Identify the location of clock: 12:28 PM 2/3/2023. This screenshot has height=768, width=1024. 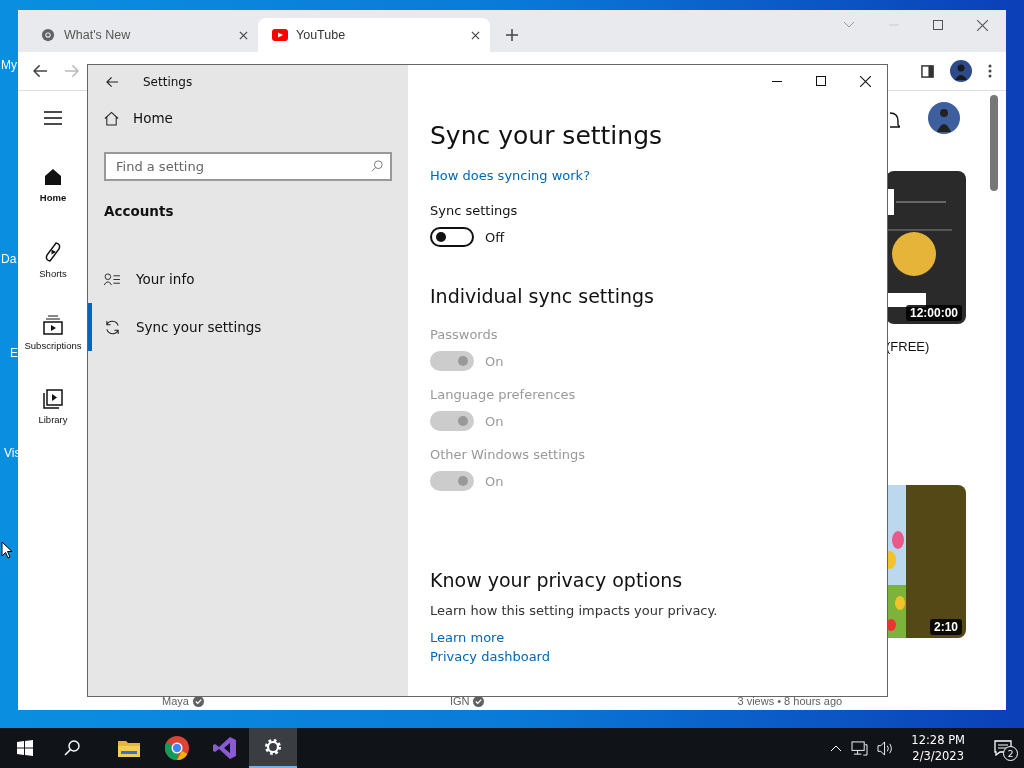
(938, 748).